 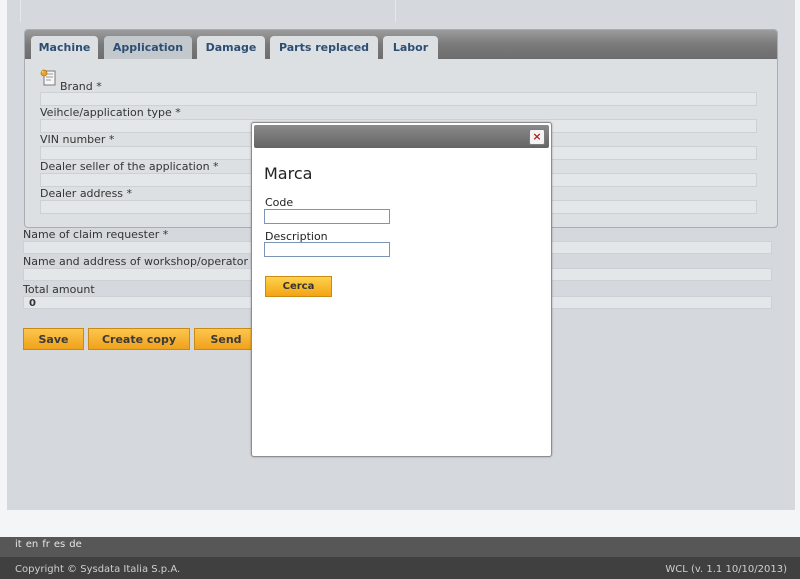 I want to click on language-link-fr: fr, so click(x=46, y=544).